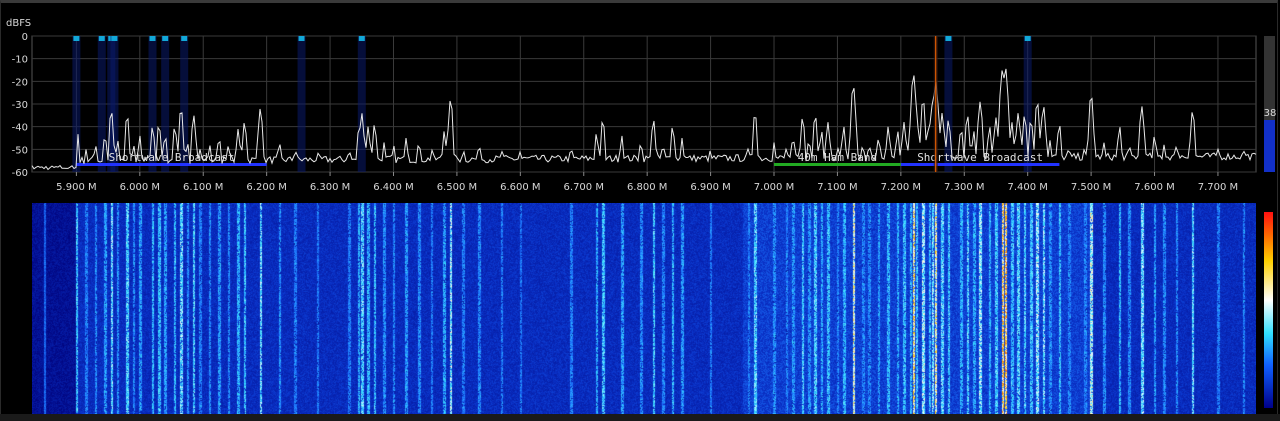  What do you see at coordinates (330, 187) in the screenshot?
I see `x-tick-label: 6.300 M` at bounding box center [330, 187].